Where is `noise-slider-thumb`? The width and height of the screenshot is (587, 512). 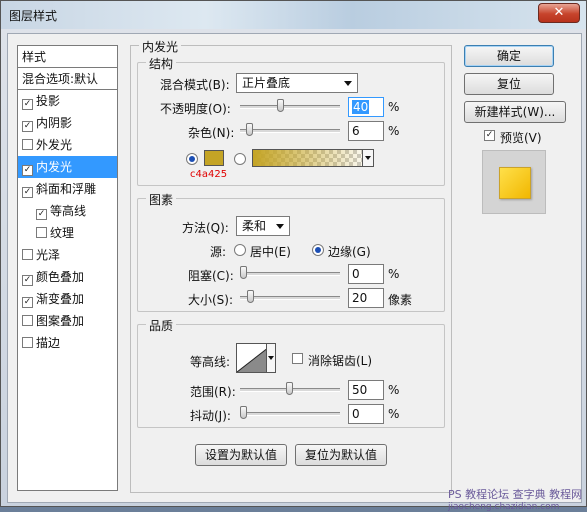
noise-slider-thumb is located at coordinates (249, 129).